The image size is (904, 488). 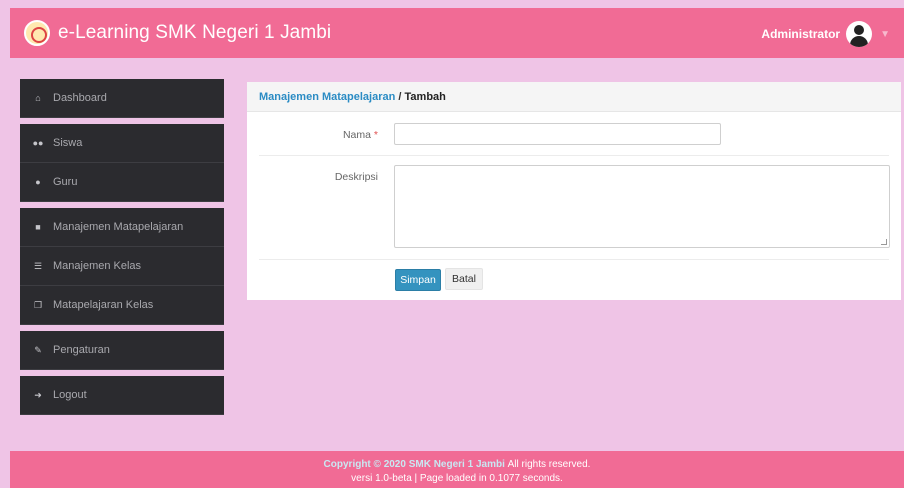 What do you see at coordinates (425, 97) in the screenshot?
I see `breadcrumb-current: Tambah` at bounding box center [425, 97].